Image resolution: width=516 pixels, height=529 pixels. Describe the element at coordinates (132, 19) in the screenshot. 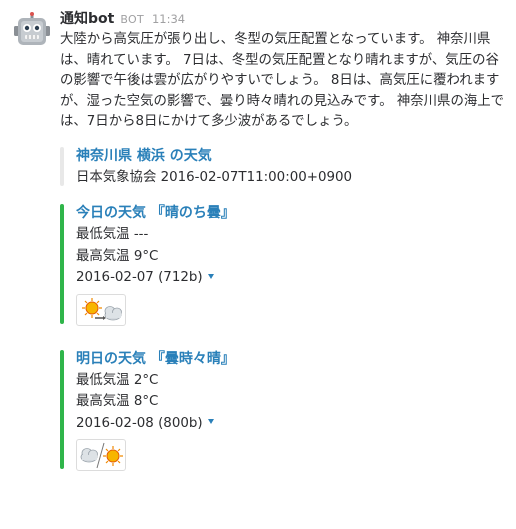

I see `bot-badge: BOT` at that location.